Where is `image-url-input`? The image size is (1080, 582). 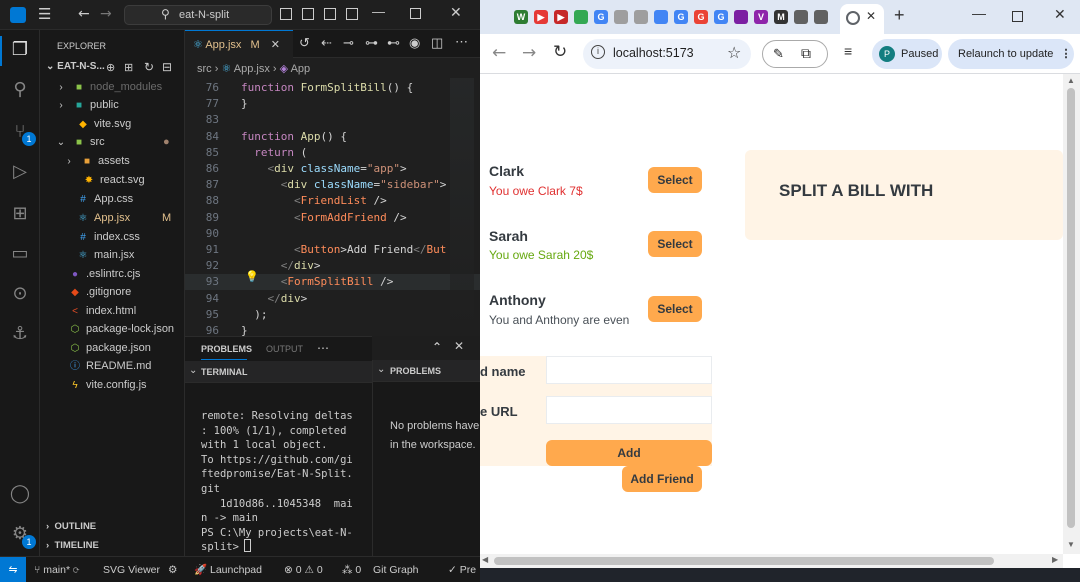
image-url-input is located at coordinates (629, 410).